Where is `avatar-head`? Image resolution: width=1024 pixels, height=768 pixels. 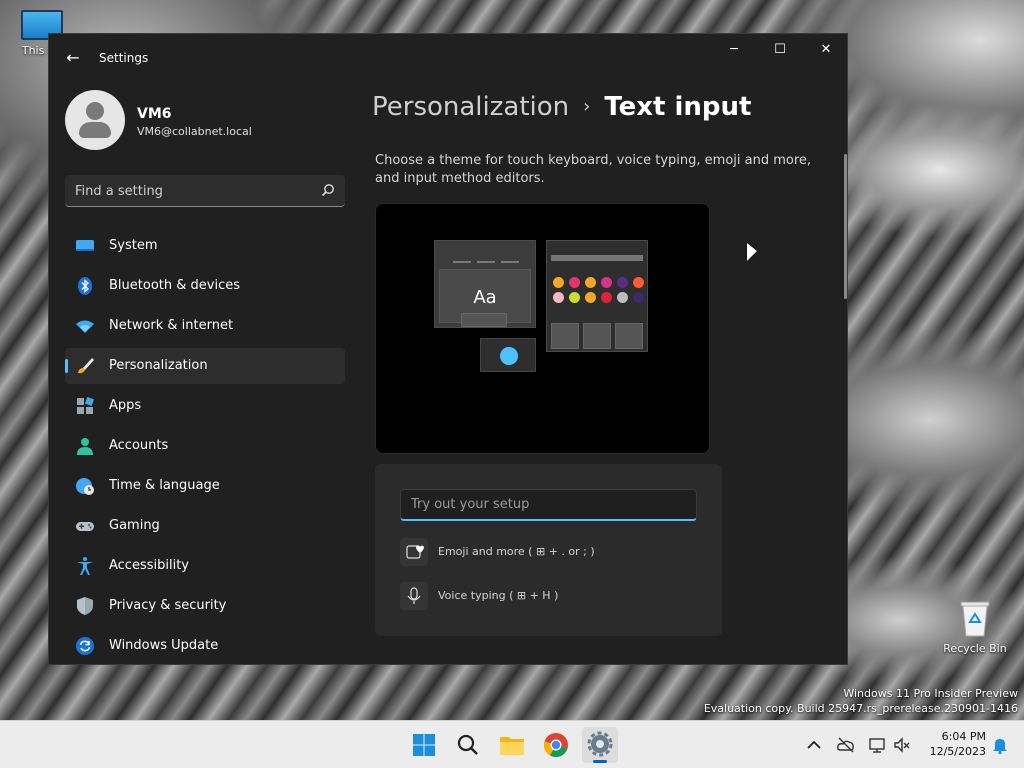 avatar-head is located at coordinates (95, 111).